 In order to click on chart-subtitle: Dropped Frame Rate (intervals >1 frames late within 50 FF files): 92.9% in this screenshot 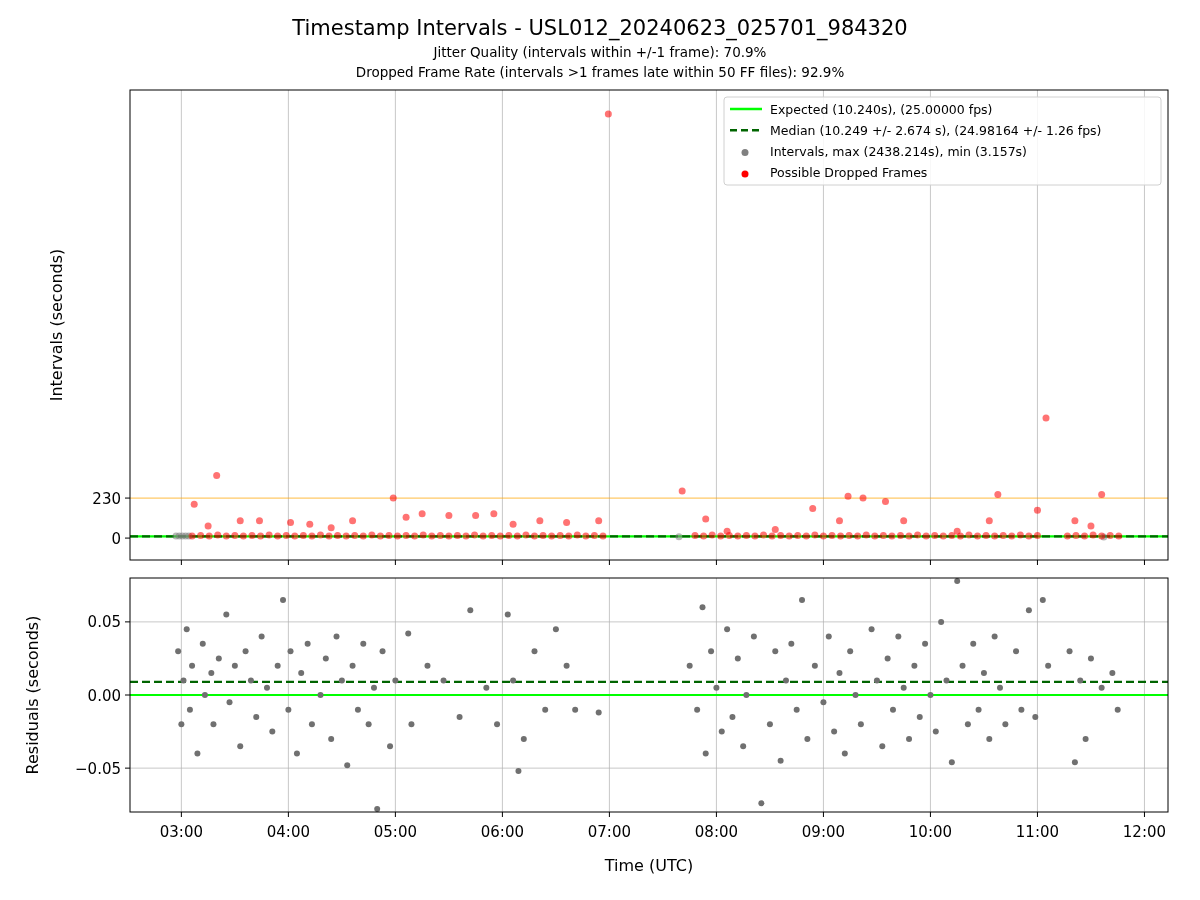, I will do `click(600, 72)`.